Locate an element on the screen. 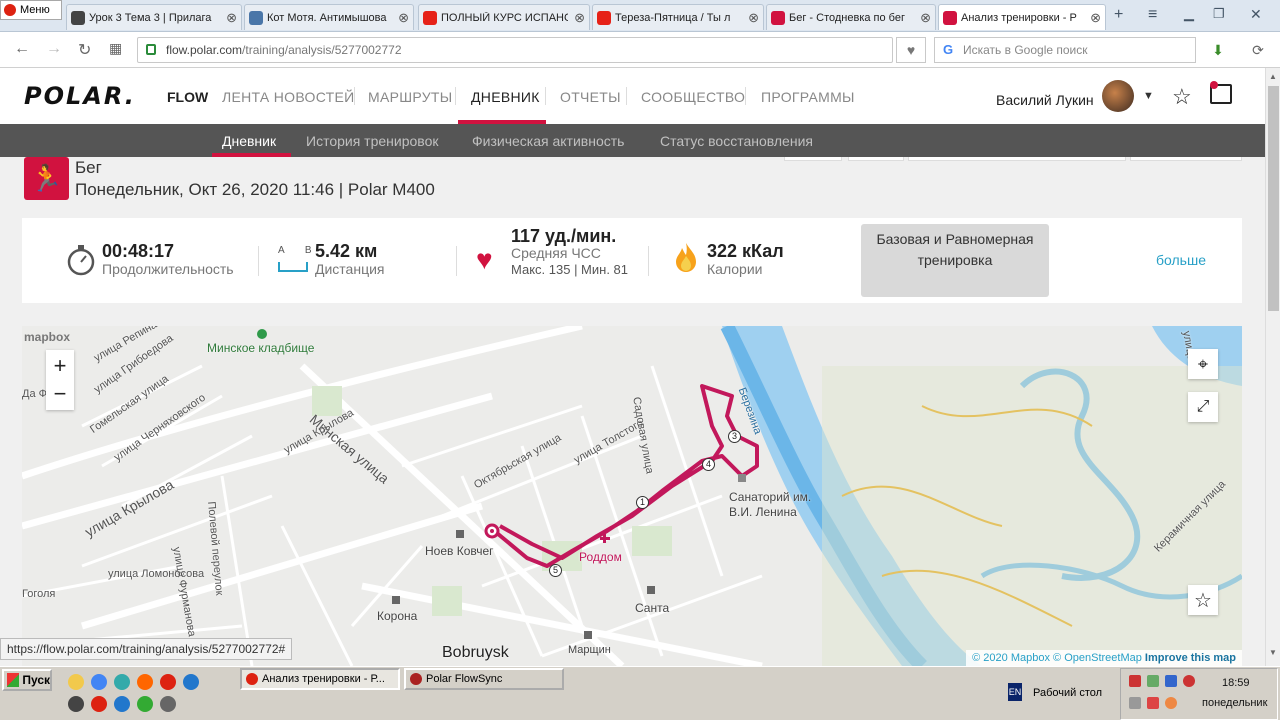 This screenshot has height=720, width=1280. minimize-icon: ▁ is located at coordinates (1189, 14).